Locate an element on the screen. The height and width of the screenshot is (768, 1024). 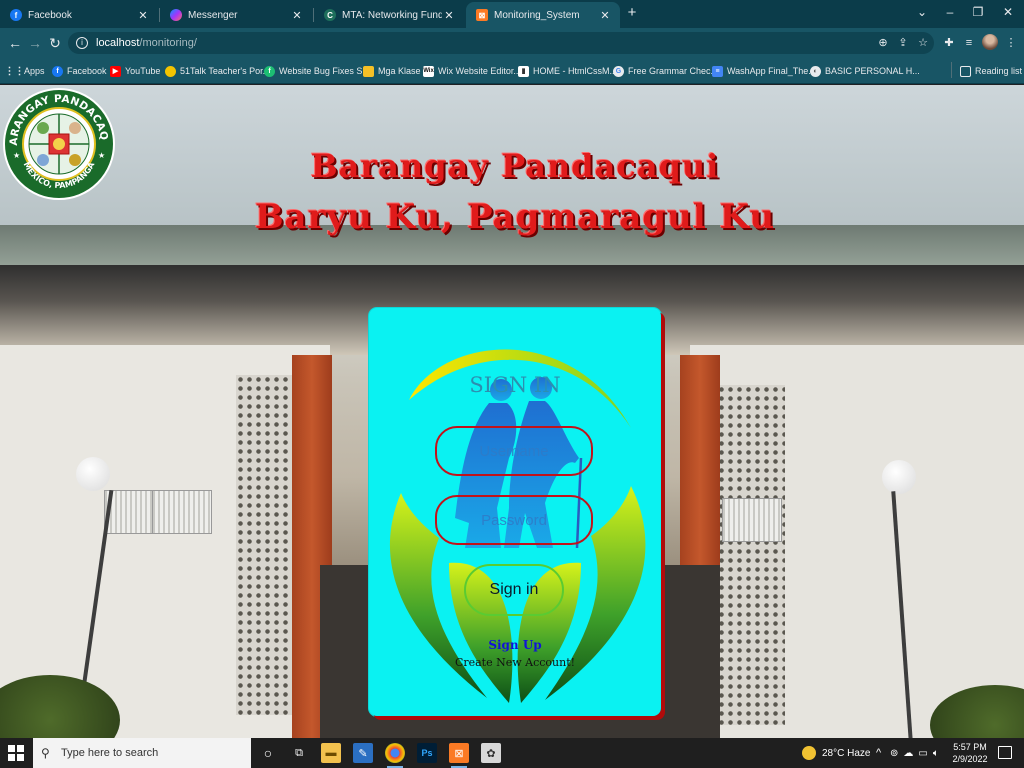
network-icon: ▭ is located at coordinates (923, 753).